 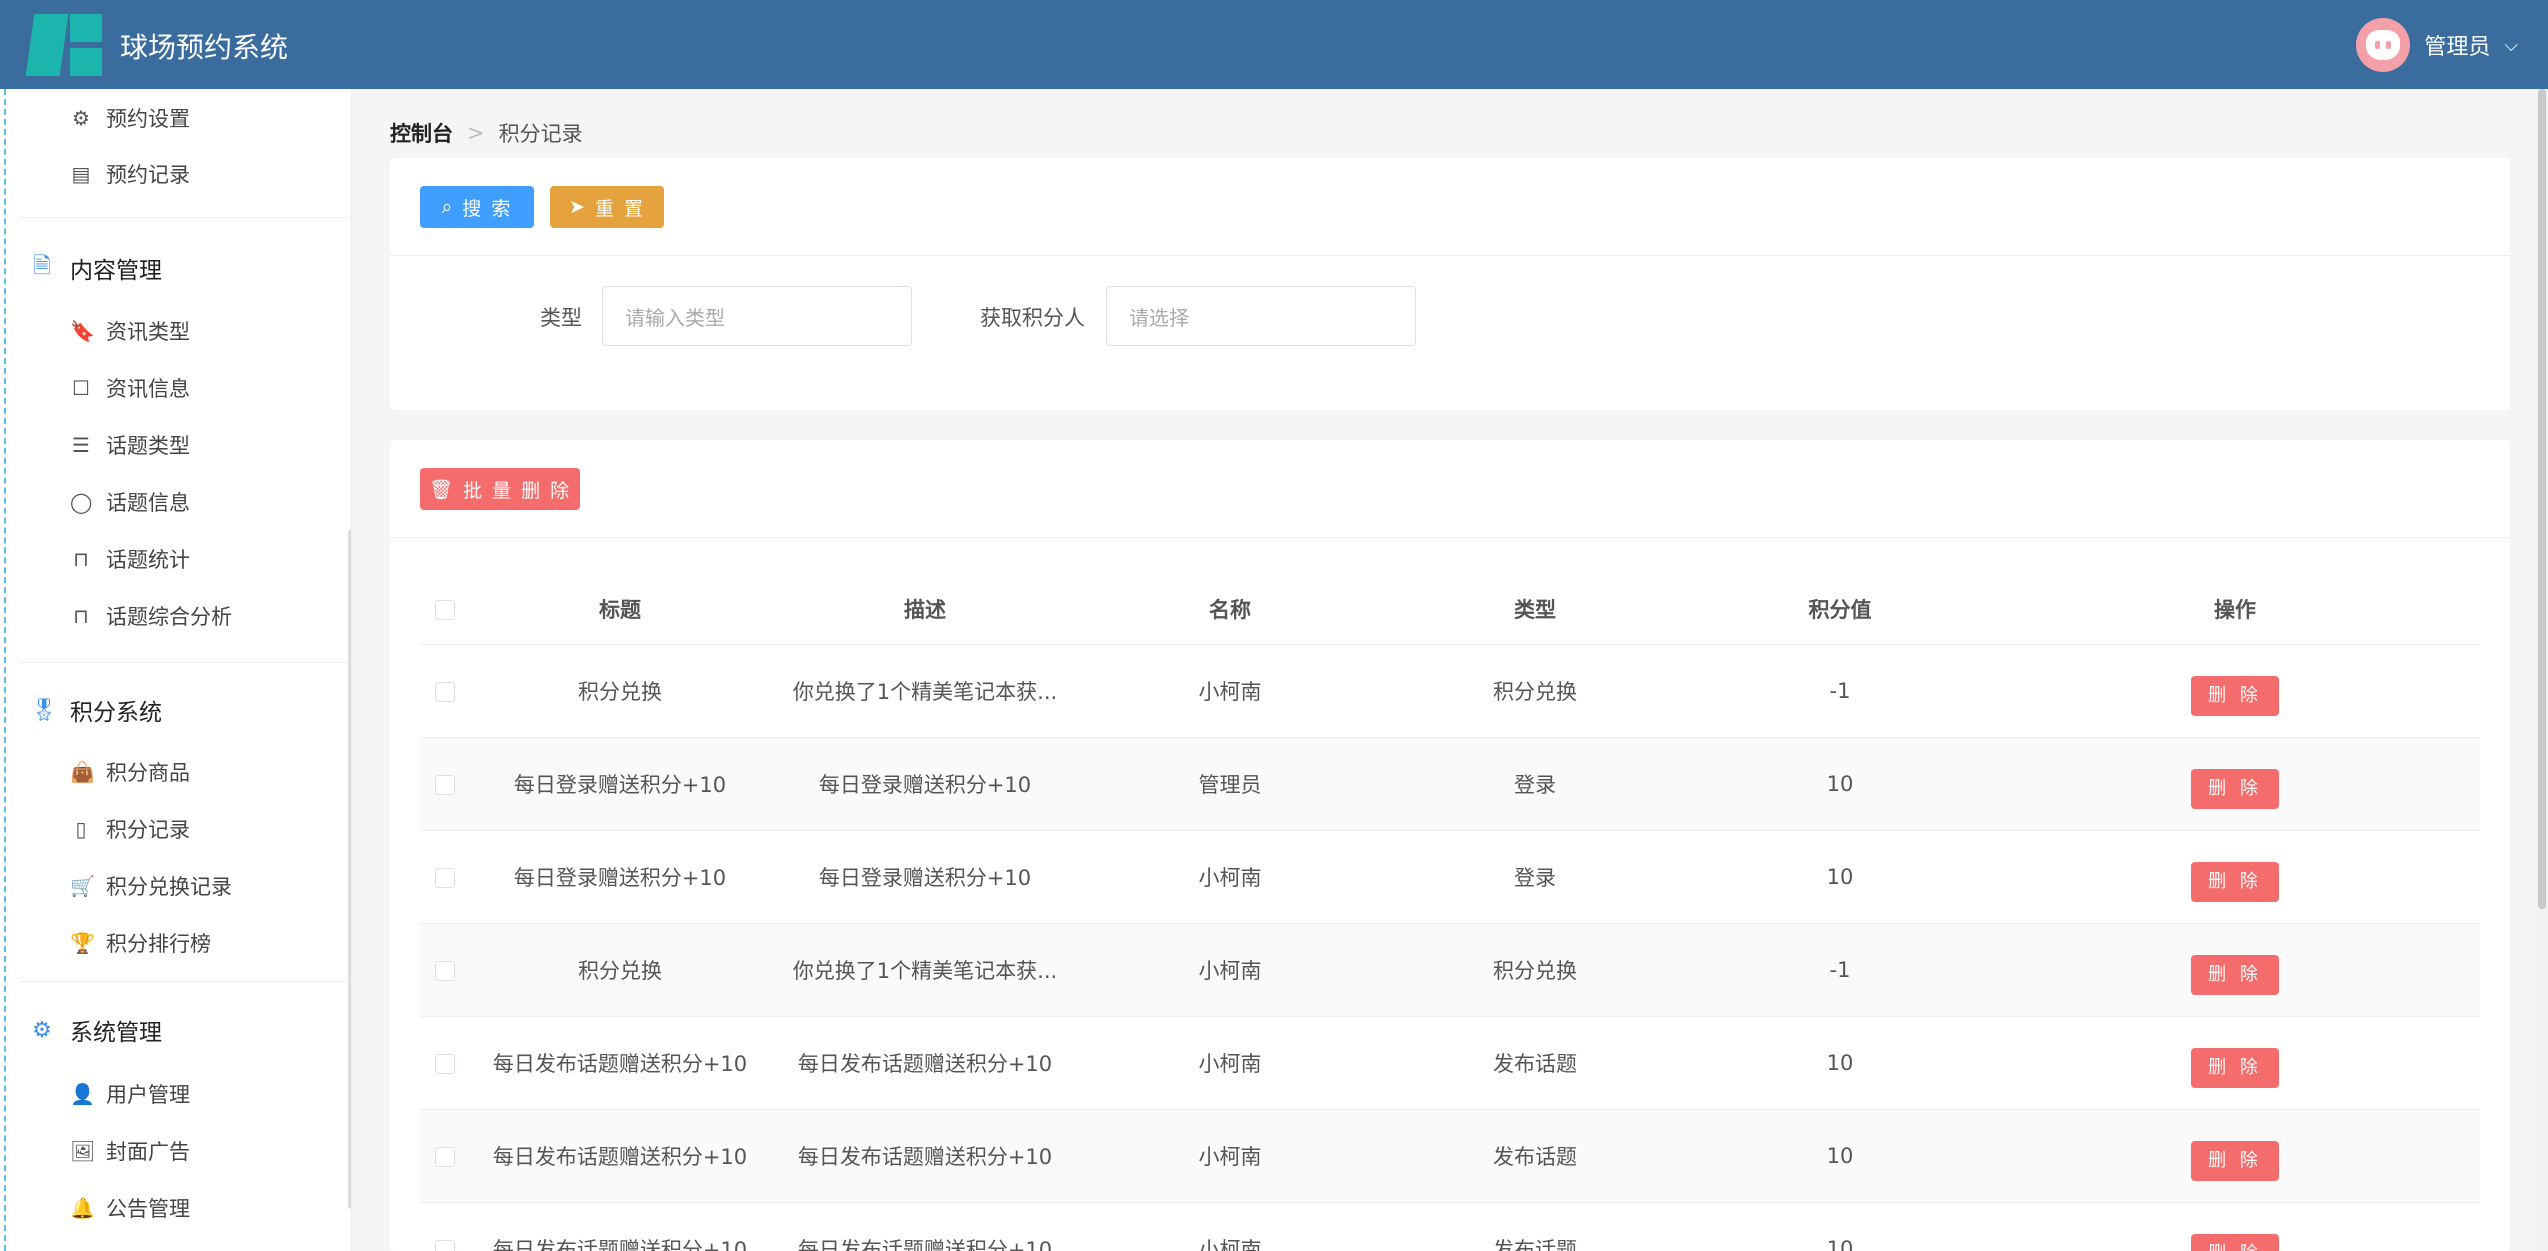 I want to click on cell-desc: 每日登录赠送积分+10, so click(x=925, y=877).